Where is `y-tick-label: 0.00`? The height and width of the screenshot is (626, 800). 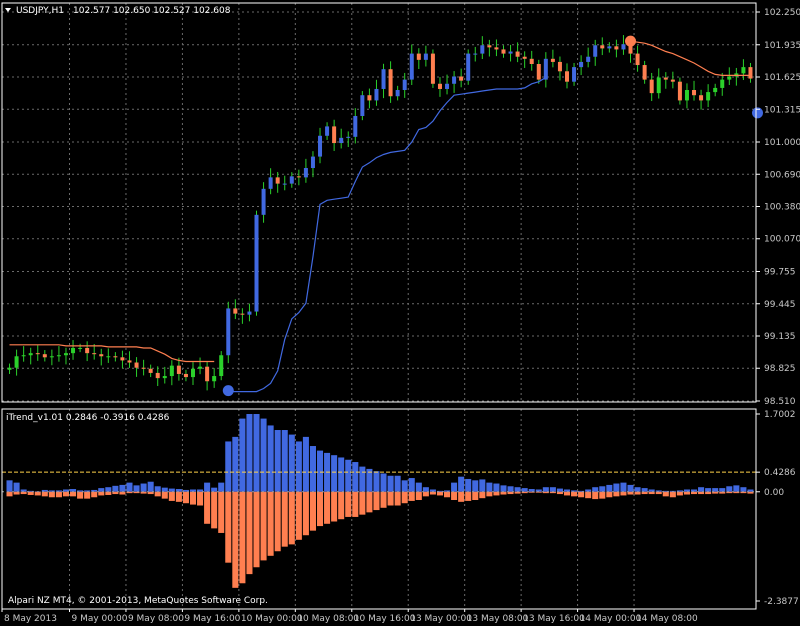 y-tick-label: 0.00 is located at coordinates (774, 493).